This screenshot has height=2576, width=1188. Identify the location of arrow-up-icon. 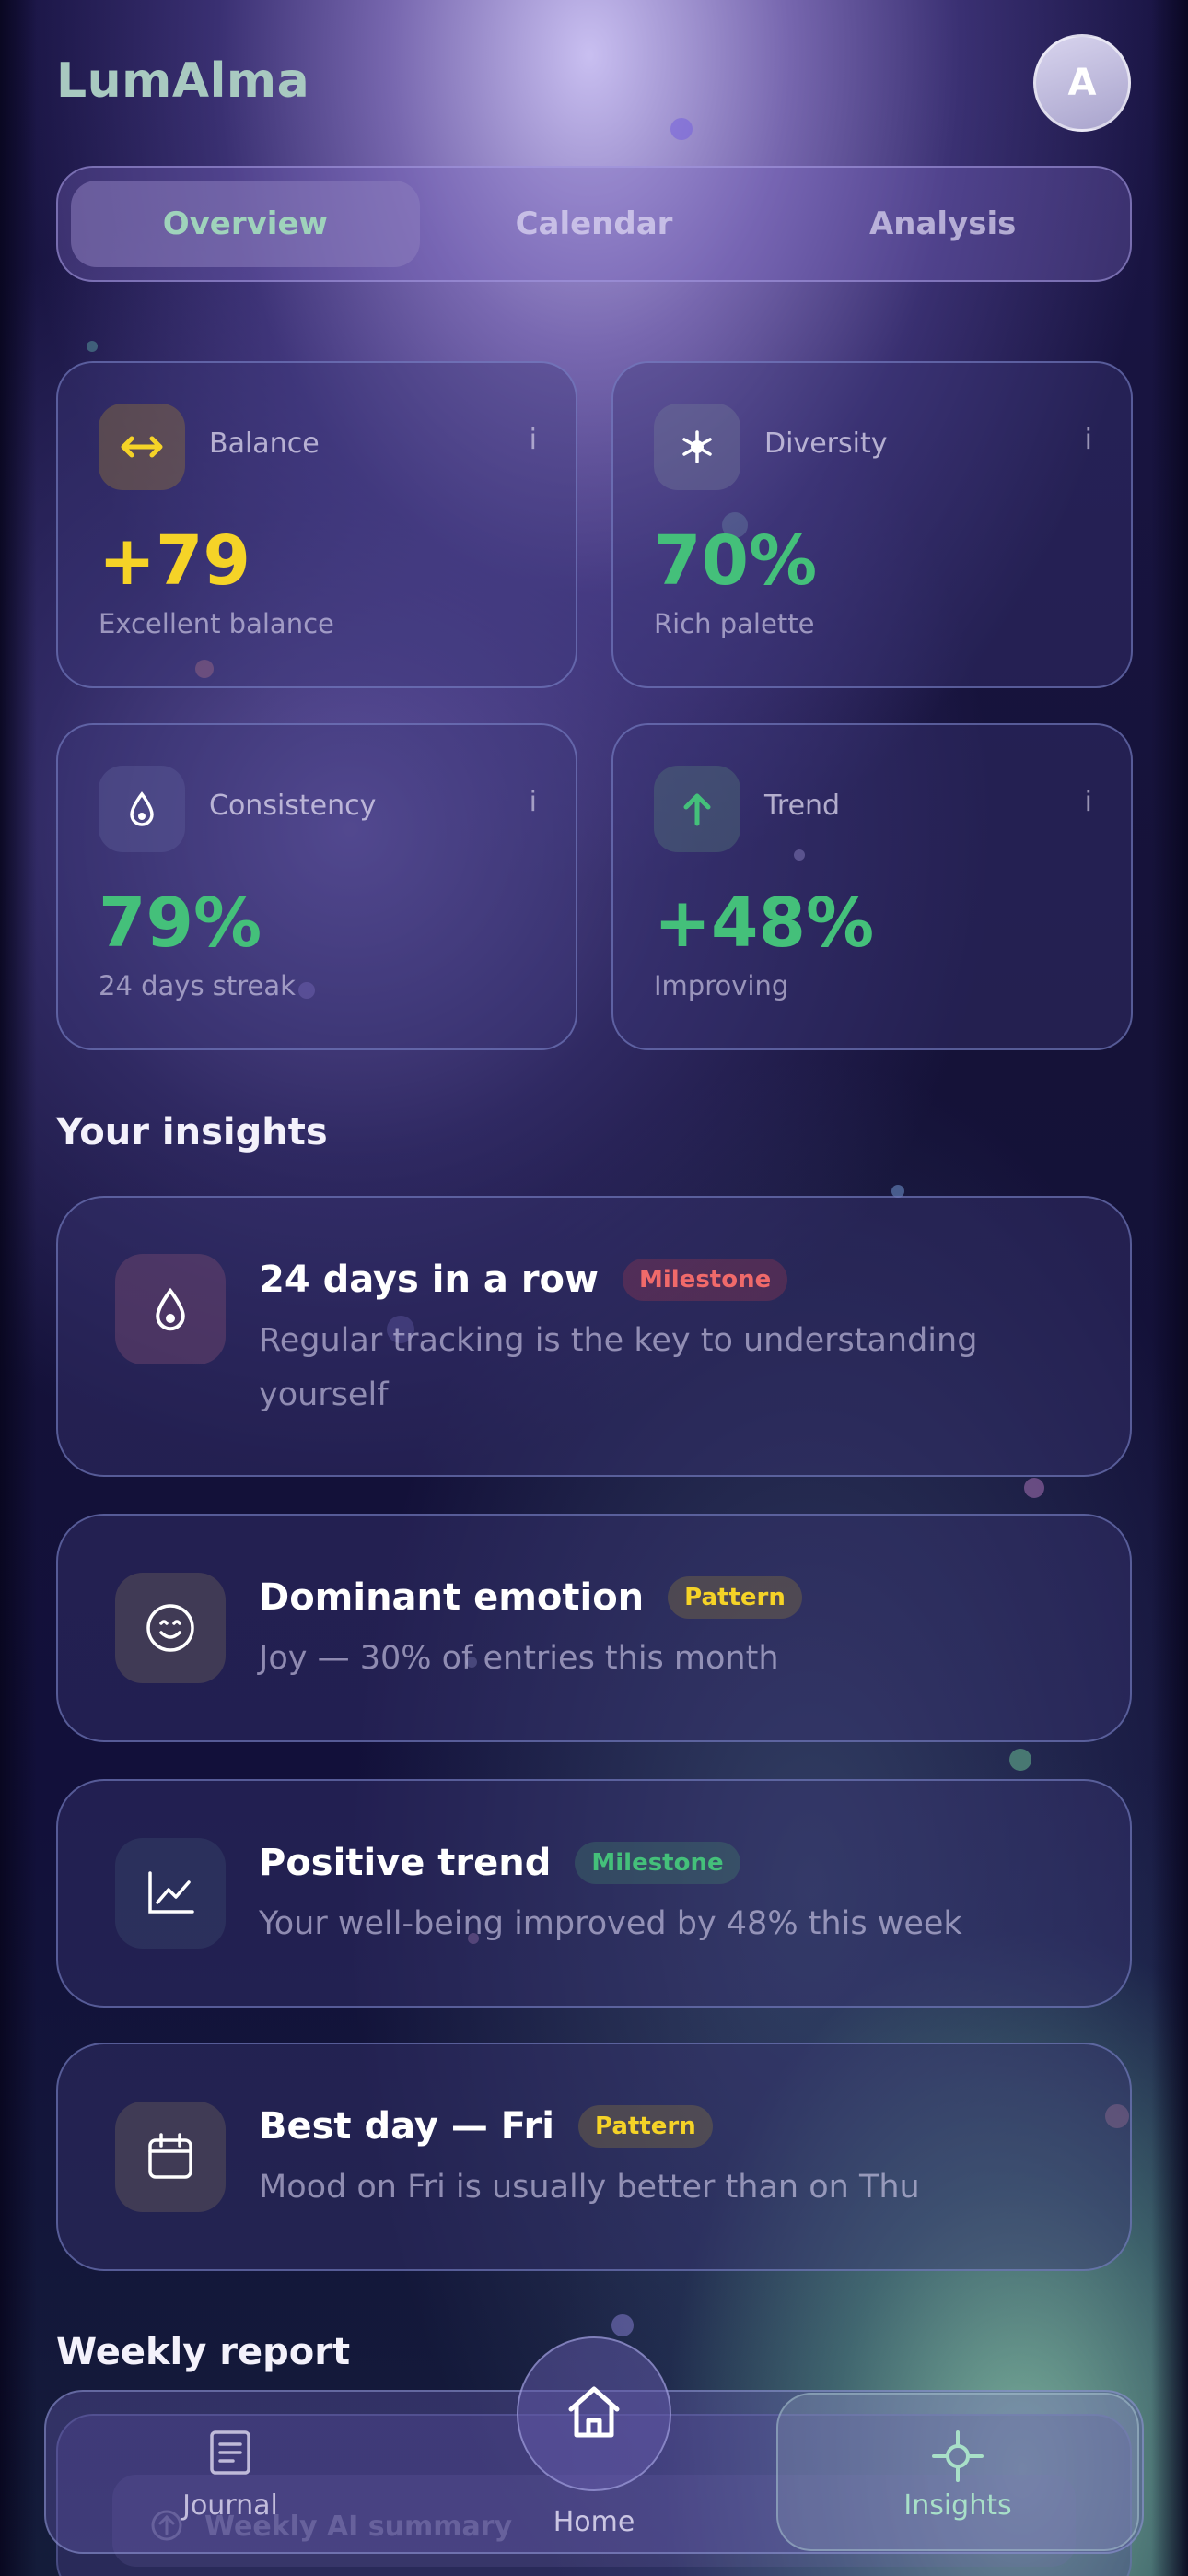
(697, 809).